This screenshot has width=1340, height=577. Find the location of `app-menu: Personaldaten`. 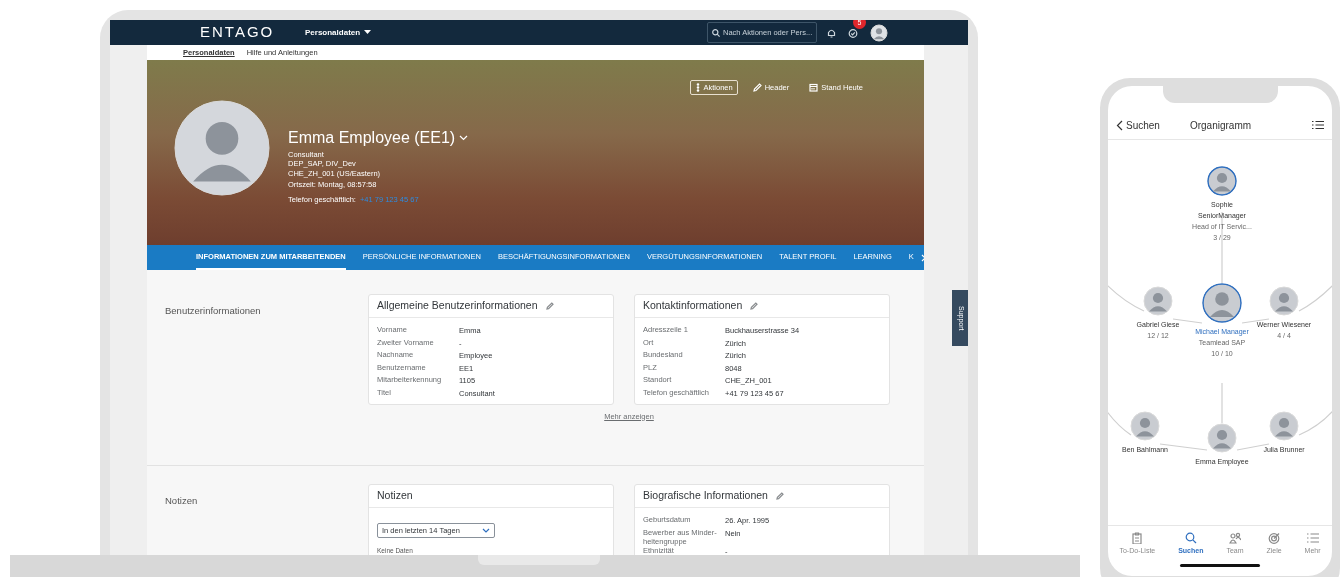

app-menu: Personaldaten is located at coordinates (338, 32).